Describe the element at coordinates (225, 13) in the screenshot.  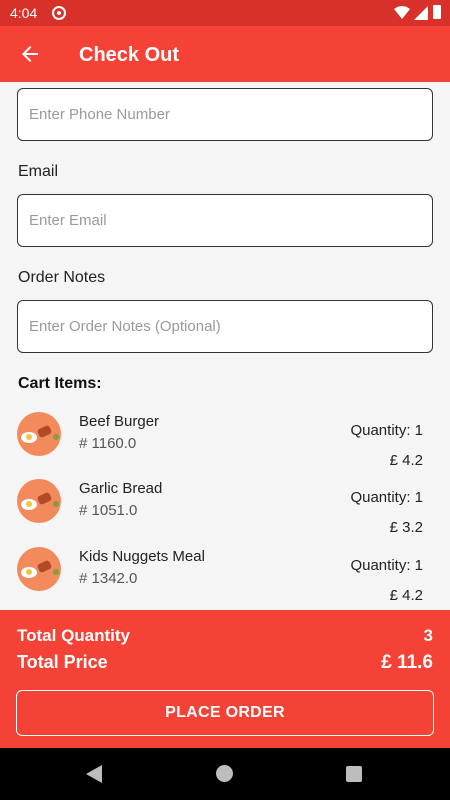
I see `status-bar: 4:04` at that location.